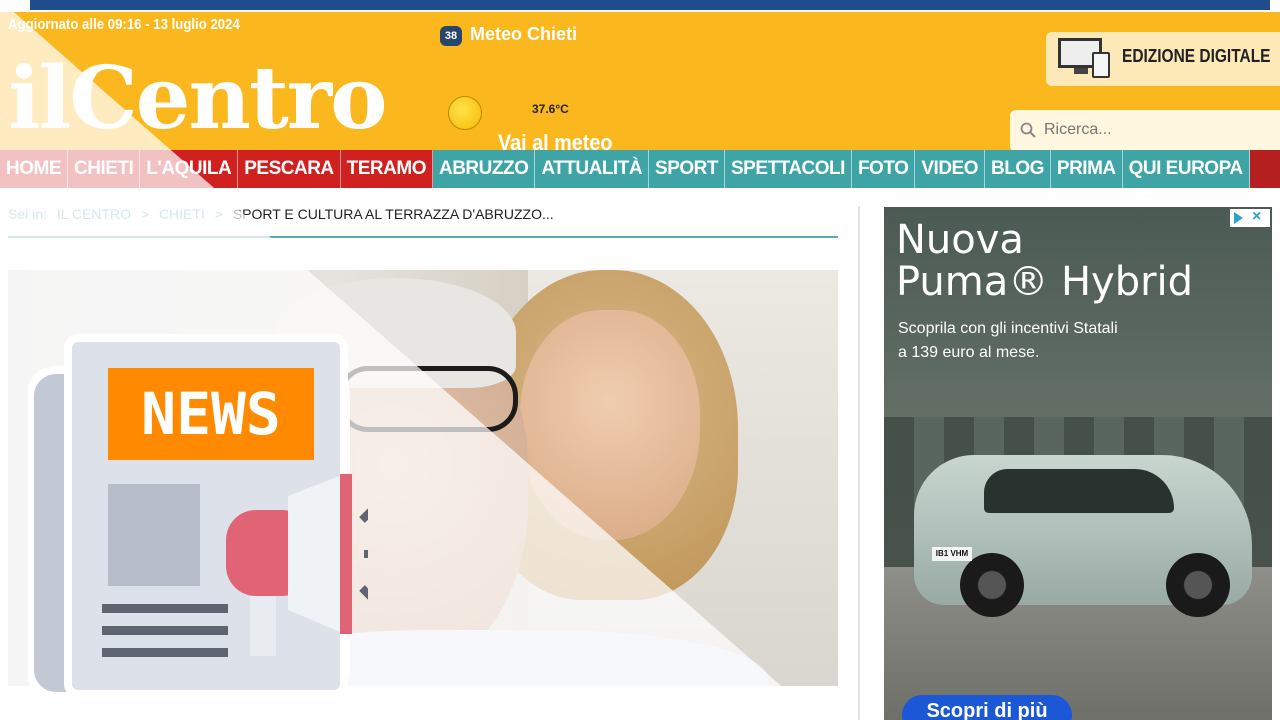 The height and width of the screenshot is (720, 1280). Describe the element at coordinates (950, 169) in the screenshot. I see `nav-item-video: VIDEO` at that location.